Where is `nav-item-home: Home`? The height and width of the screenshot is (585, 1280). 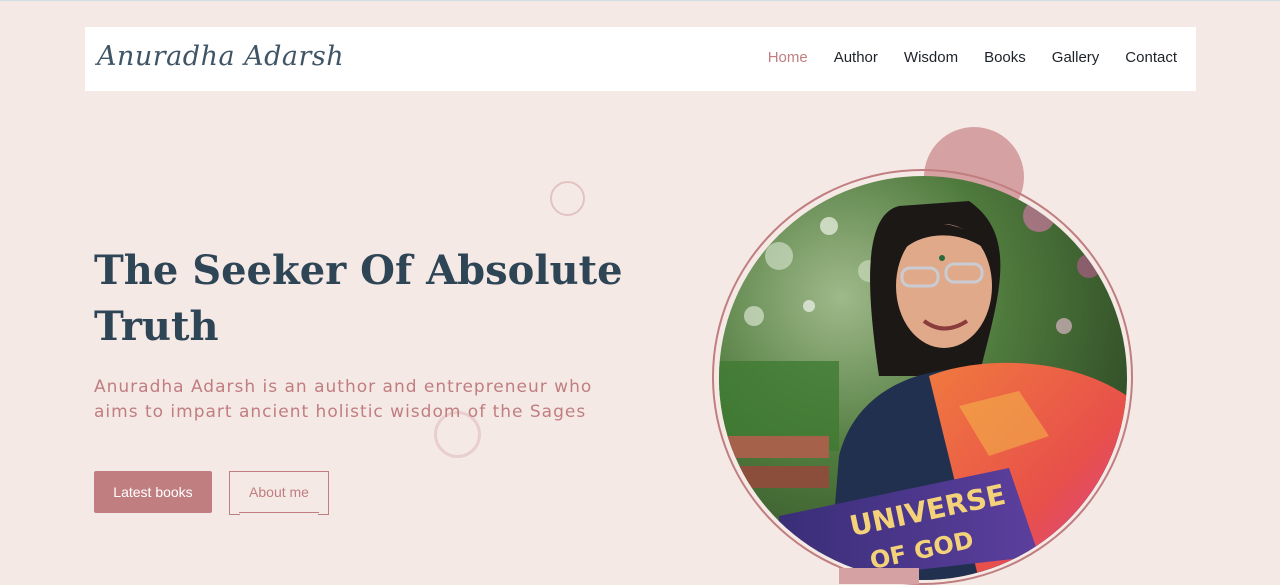 nav-item-home: Home is located at coordinates (788, 57).